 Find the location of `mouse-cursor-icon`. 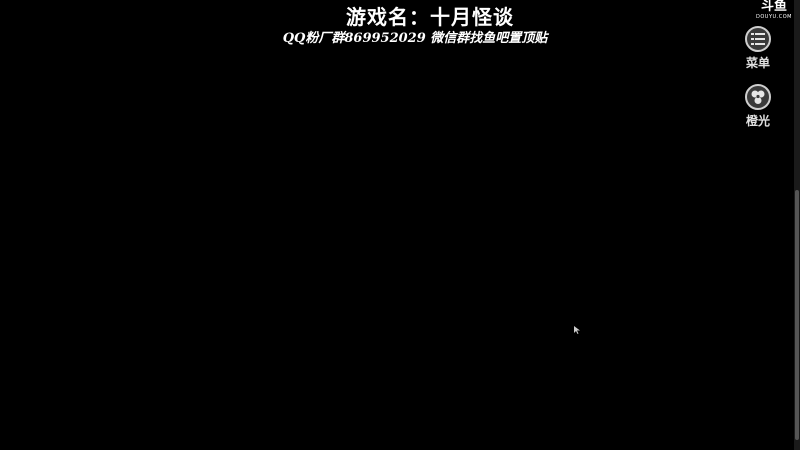

mouse-cursor-icon is located at coordinates (577, 326).